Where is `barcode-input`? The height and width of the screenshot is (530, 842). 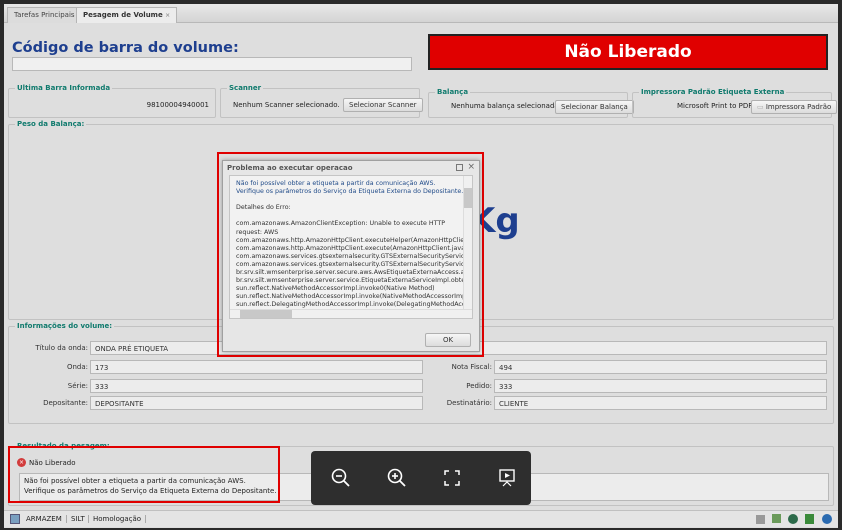 barcode-input is located at coordinates (212, 64).